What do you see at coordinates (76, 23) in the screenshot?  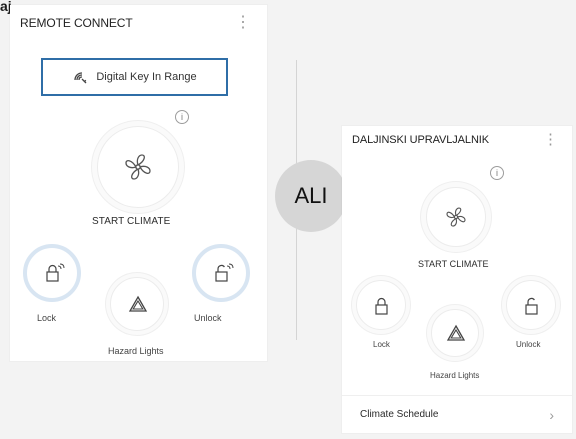 I see `panel-title: REMOTE CONNECT` at bounding box center [76, 23].